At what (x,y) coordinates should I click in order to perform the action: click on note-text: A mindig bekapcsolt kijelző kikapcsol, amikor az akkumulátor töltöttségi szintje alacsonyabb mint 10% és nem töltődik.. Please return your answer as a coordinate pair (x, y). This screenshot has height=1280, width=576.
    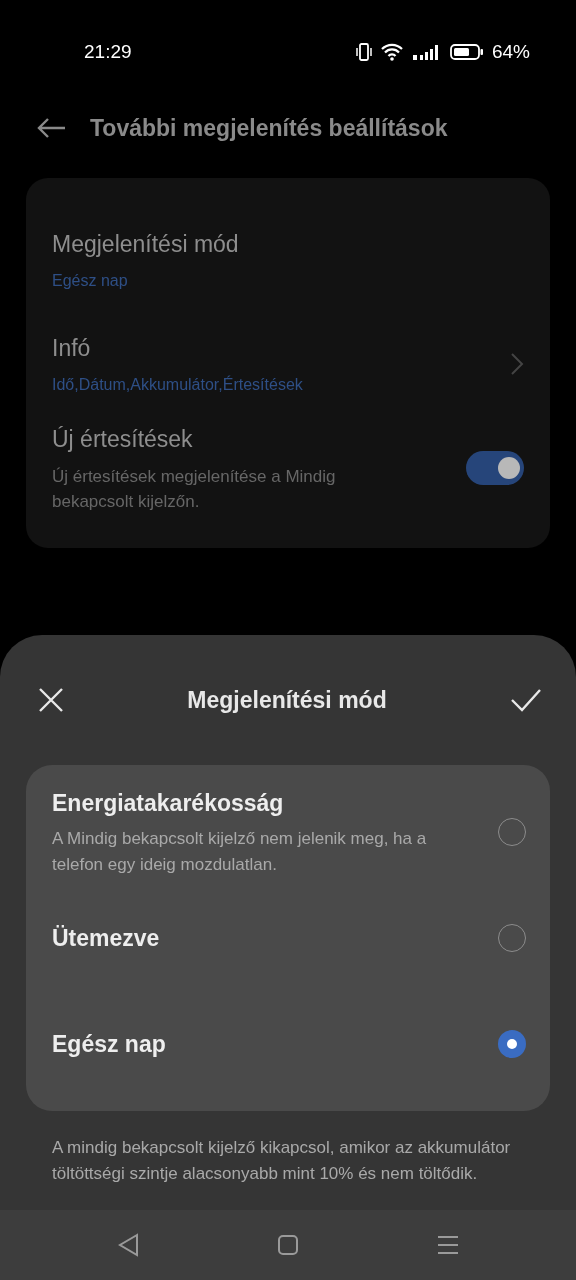
    Looking at the image, I should click on (281, 1161).